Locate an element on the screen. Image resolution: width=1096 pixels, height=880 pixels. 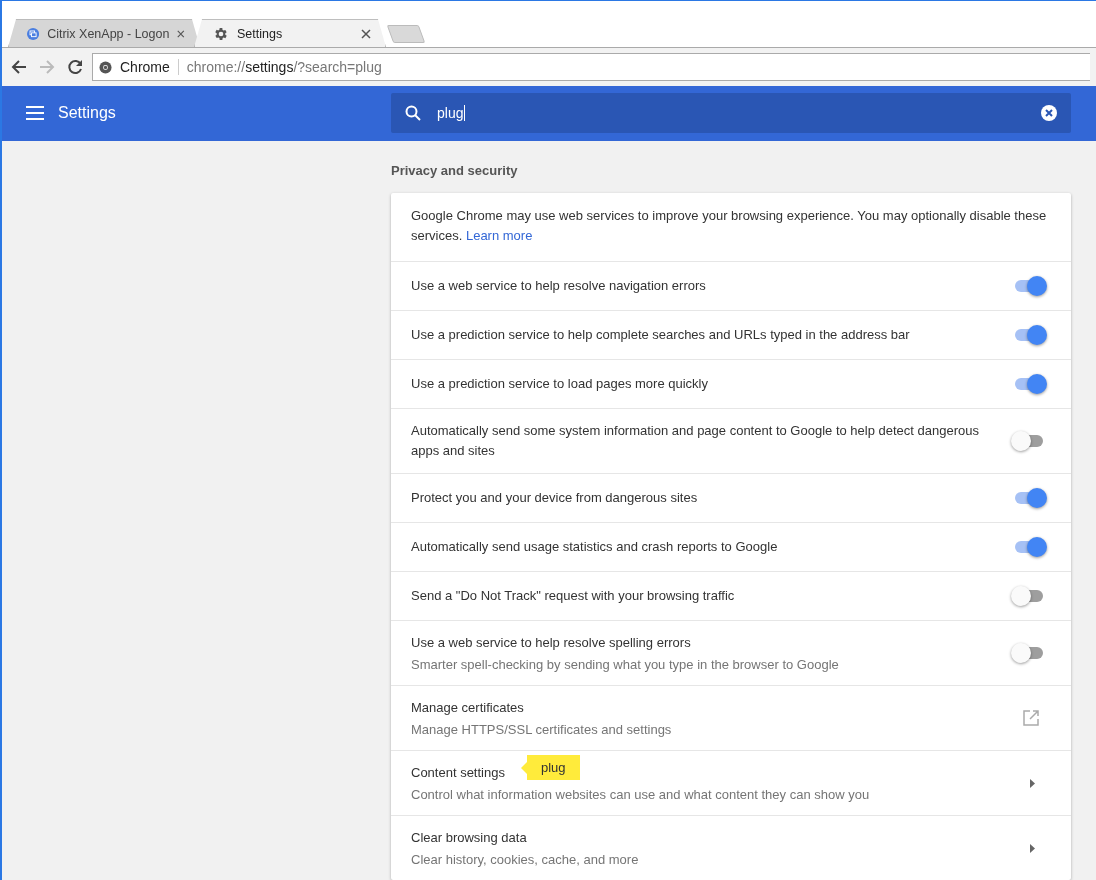
setting-label: Send a "Do Not Track" request with your browsing traffic is located at coordinates (573, 596).